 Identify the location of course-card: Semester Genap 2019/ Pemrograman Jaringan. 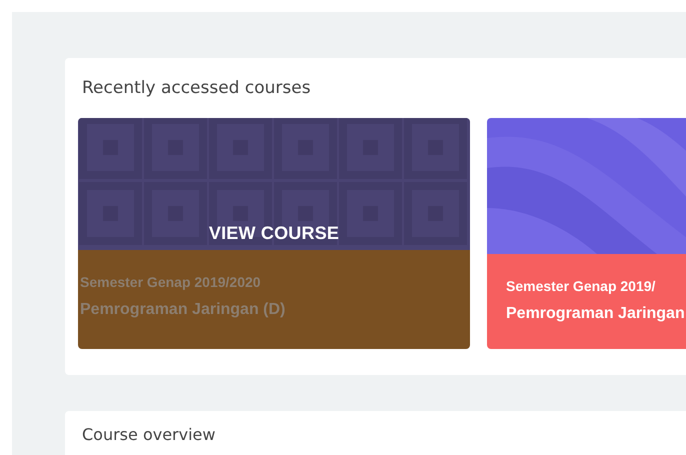
(586, 233).